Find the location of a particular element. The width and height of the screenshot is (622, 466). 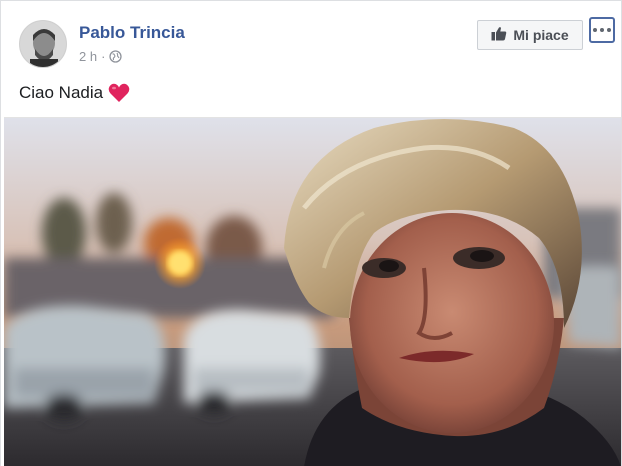

like-button-label: Mi piace is located at coordinates (541, 35).